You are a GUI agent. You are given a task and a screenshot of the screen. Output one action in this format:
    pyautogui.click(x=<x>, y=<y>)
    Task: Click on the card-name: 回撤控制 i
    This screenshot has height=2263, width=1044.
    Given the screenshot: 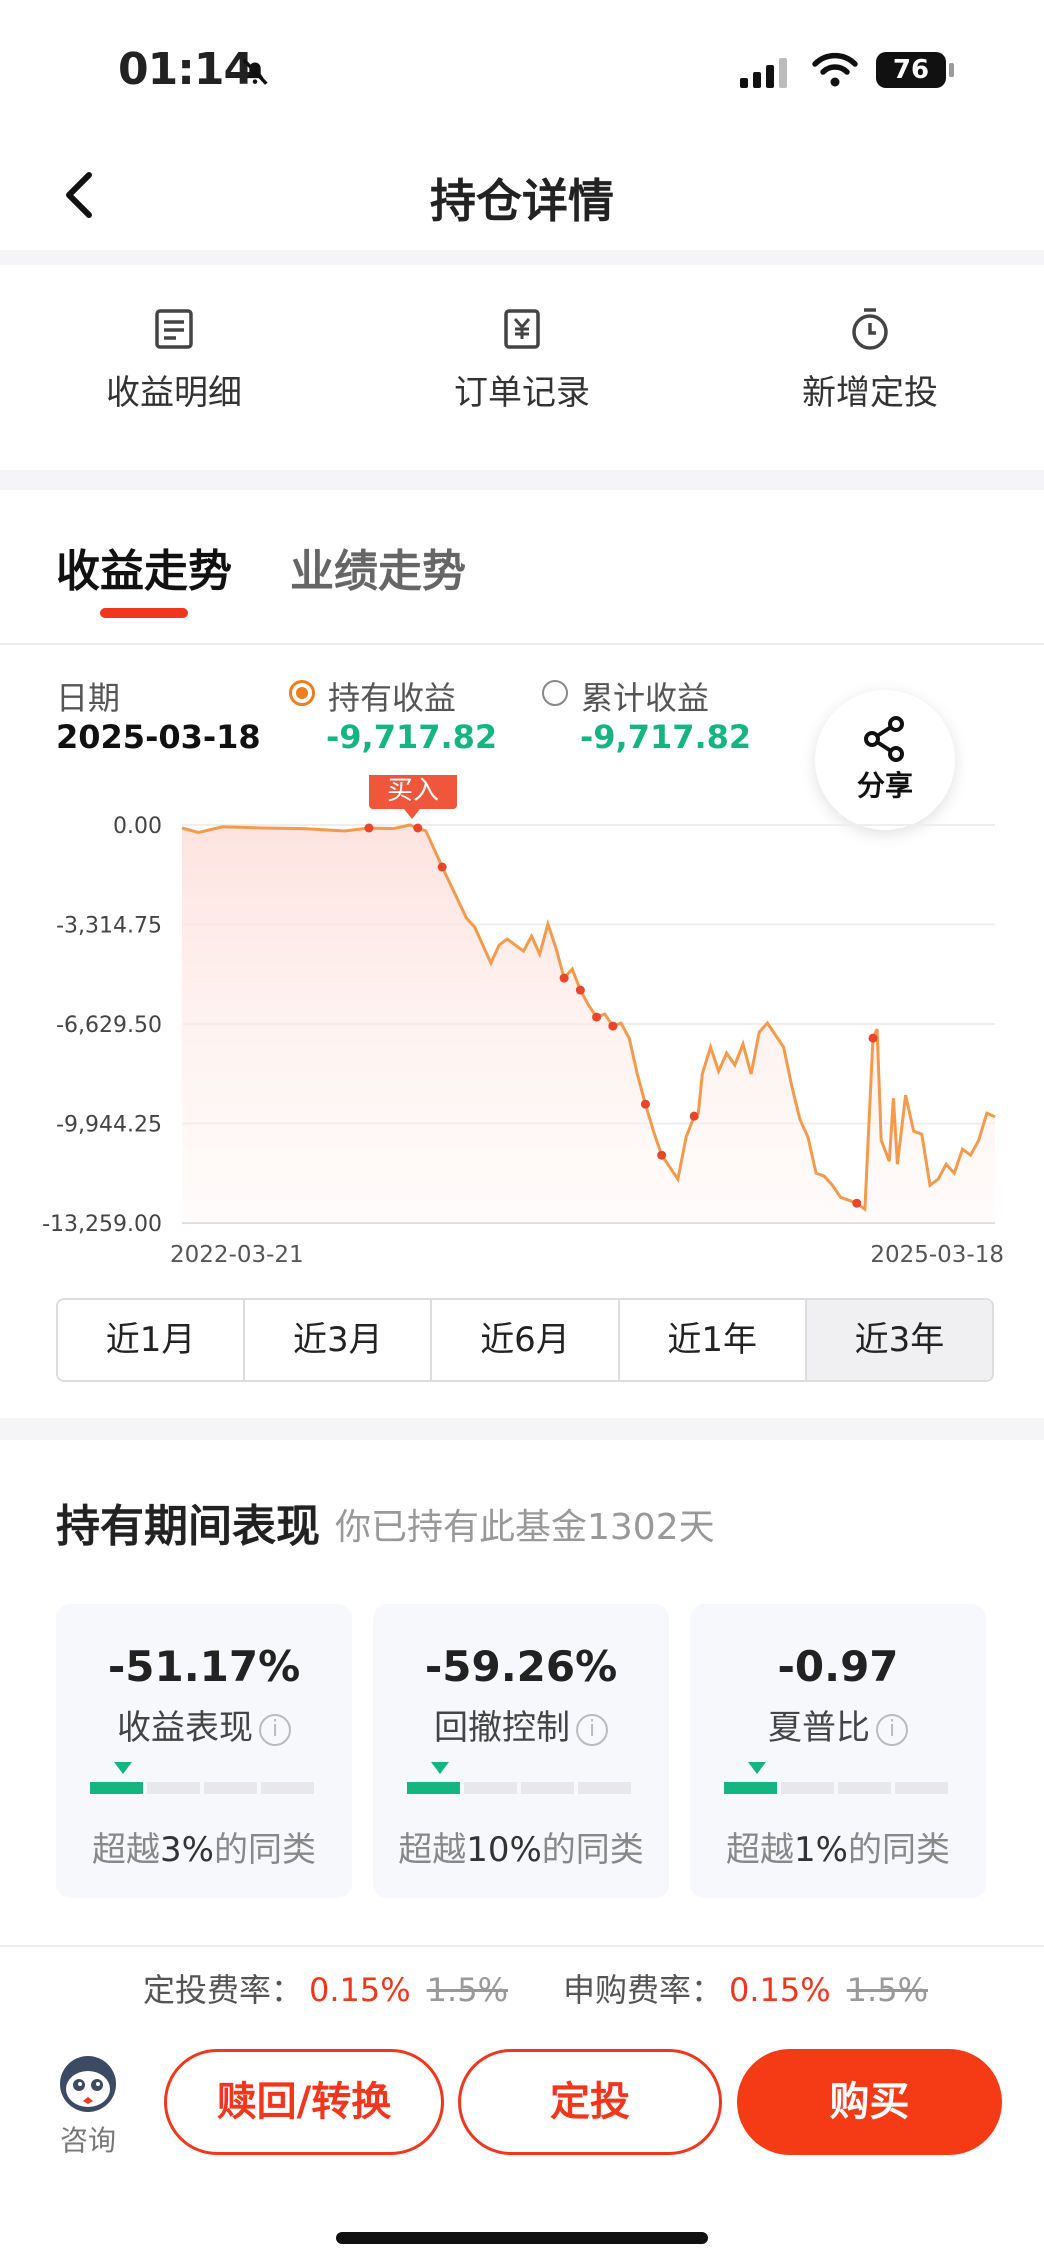 What is the action you would take?
    pyautogui.click(x=521, y=1724)
    